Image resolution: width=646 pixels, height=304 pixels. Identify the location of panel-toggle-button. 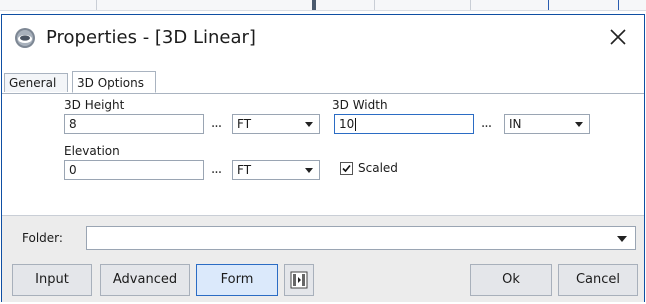
(299, 280).